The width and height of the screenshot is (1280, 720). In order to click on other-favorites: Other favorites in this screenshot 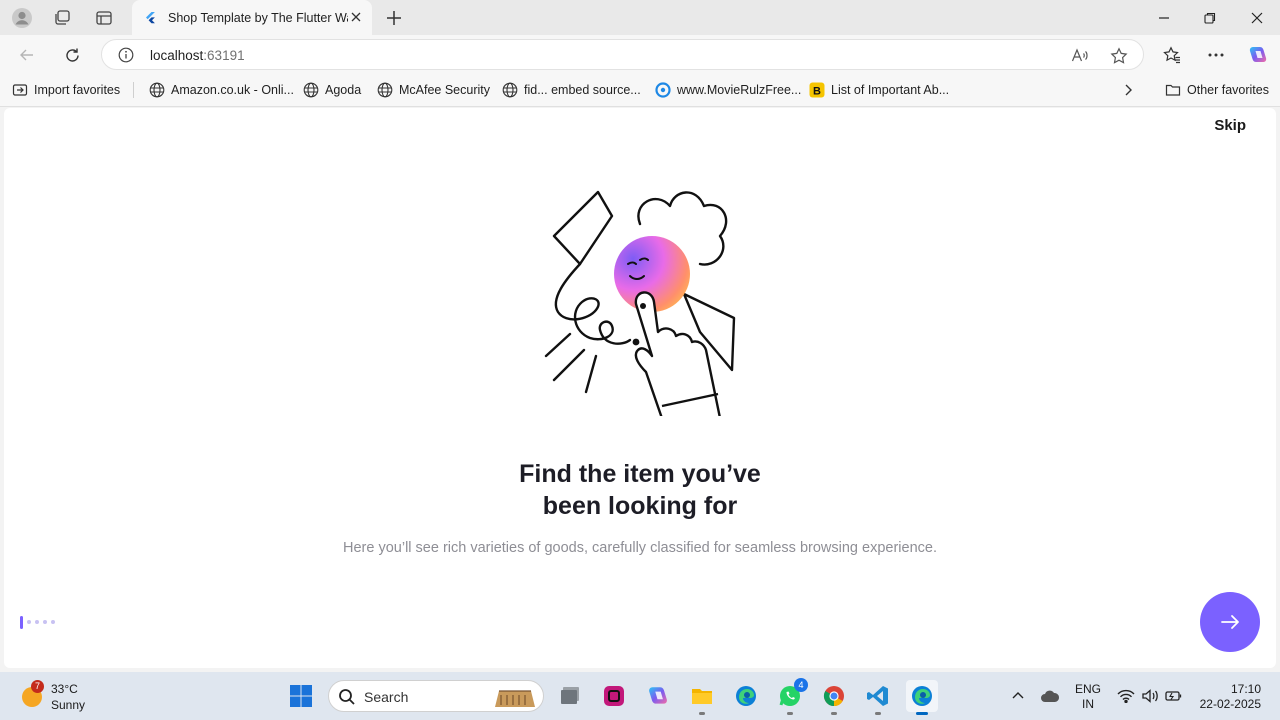, I will do `click(1217, 90)`.